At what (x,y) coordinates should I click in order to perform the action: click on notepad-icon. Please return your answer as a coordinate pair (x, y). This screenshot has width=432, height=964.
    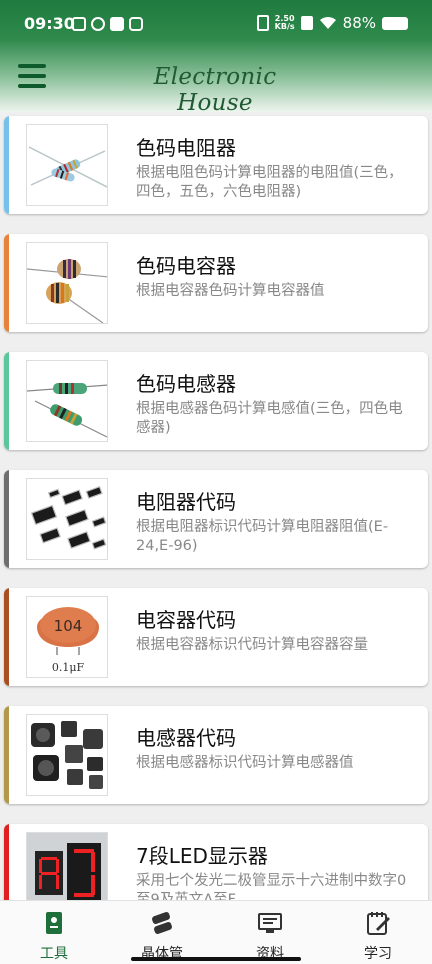
    Looking at the image, I should click on (378, 923).